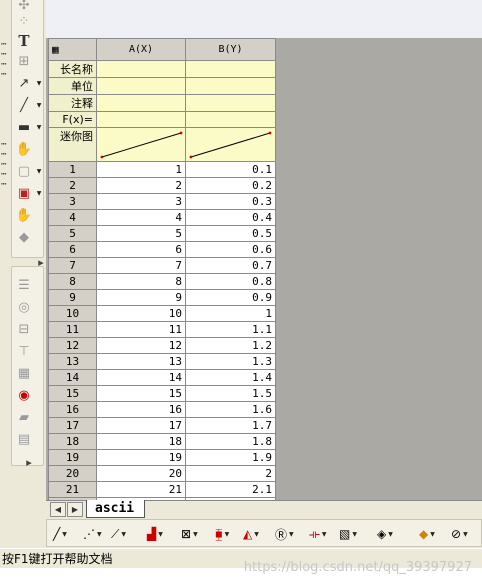  I want to click on cell-a: 11, so click(141, 329).